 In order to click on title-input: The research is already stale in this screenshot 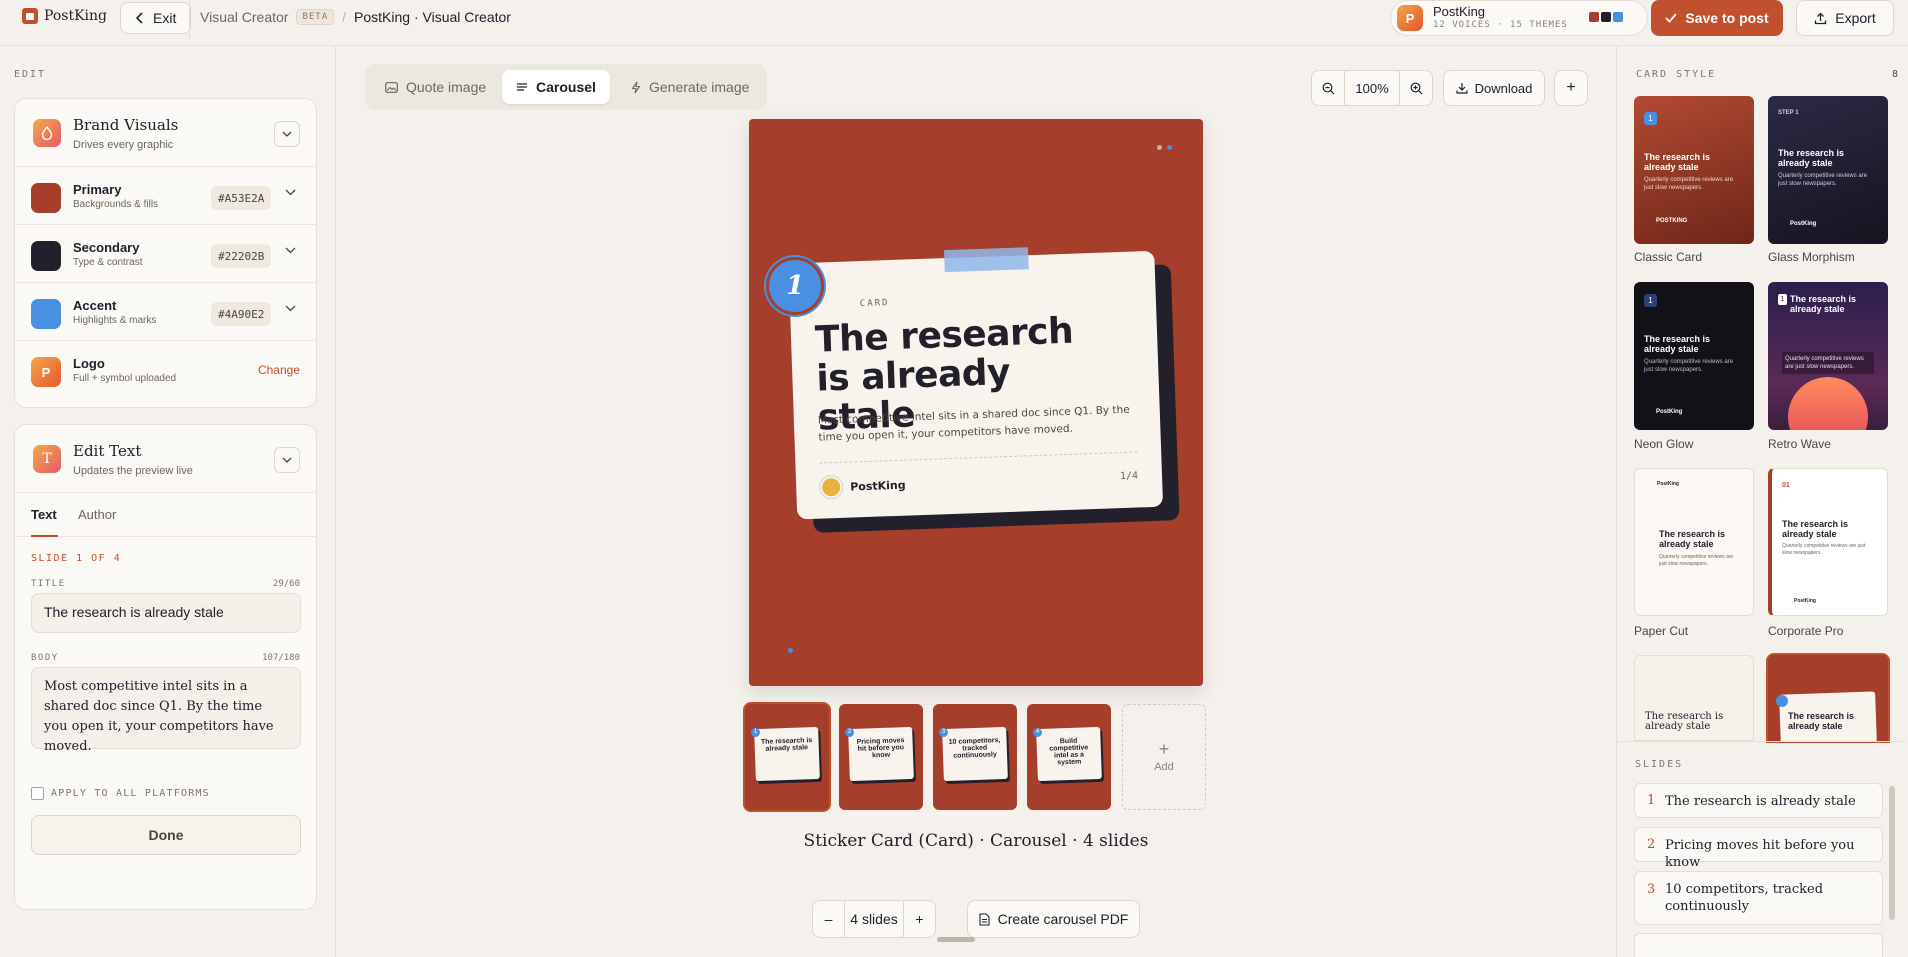, I will do `click(166, 613)`.